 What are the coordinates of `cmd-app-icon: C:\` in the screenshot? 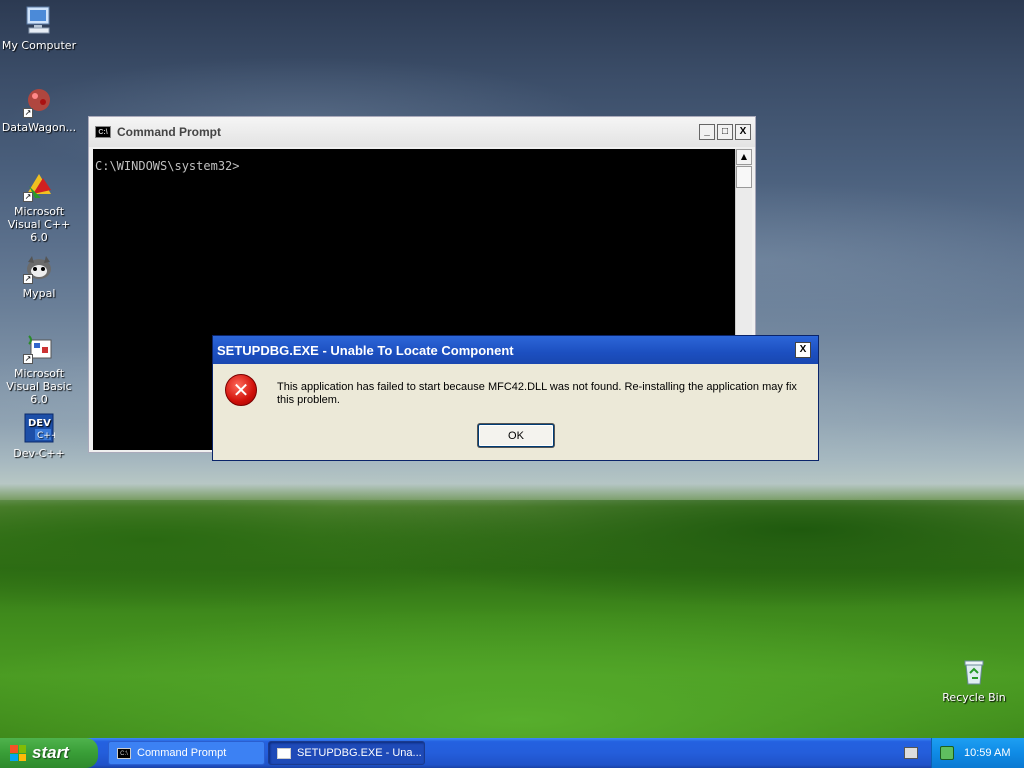 It's located at (103, 132).